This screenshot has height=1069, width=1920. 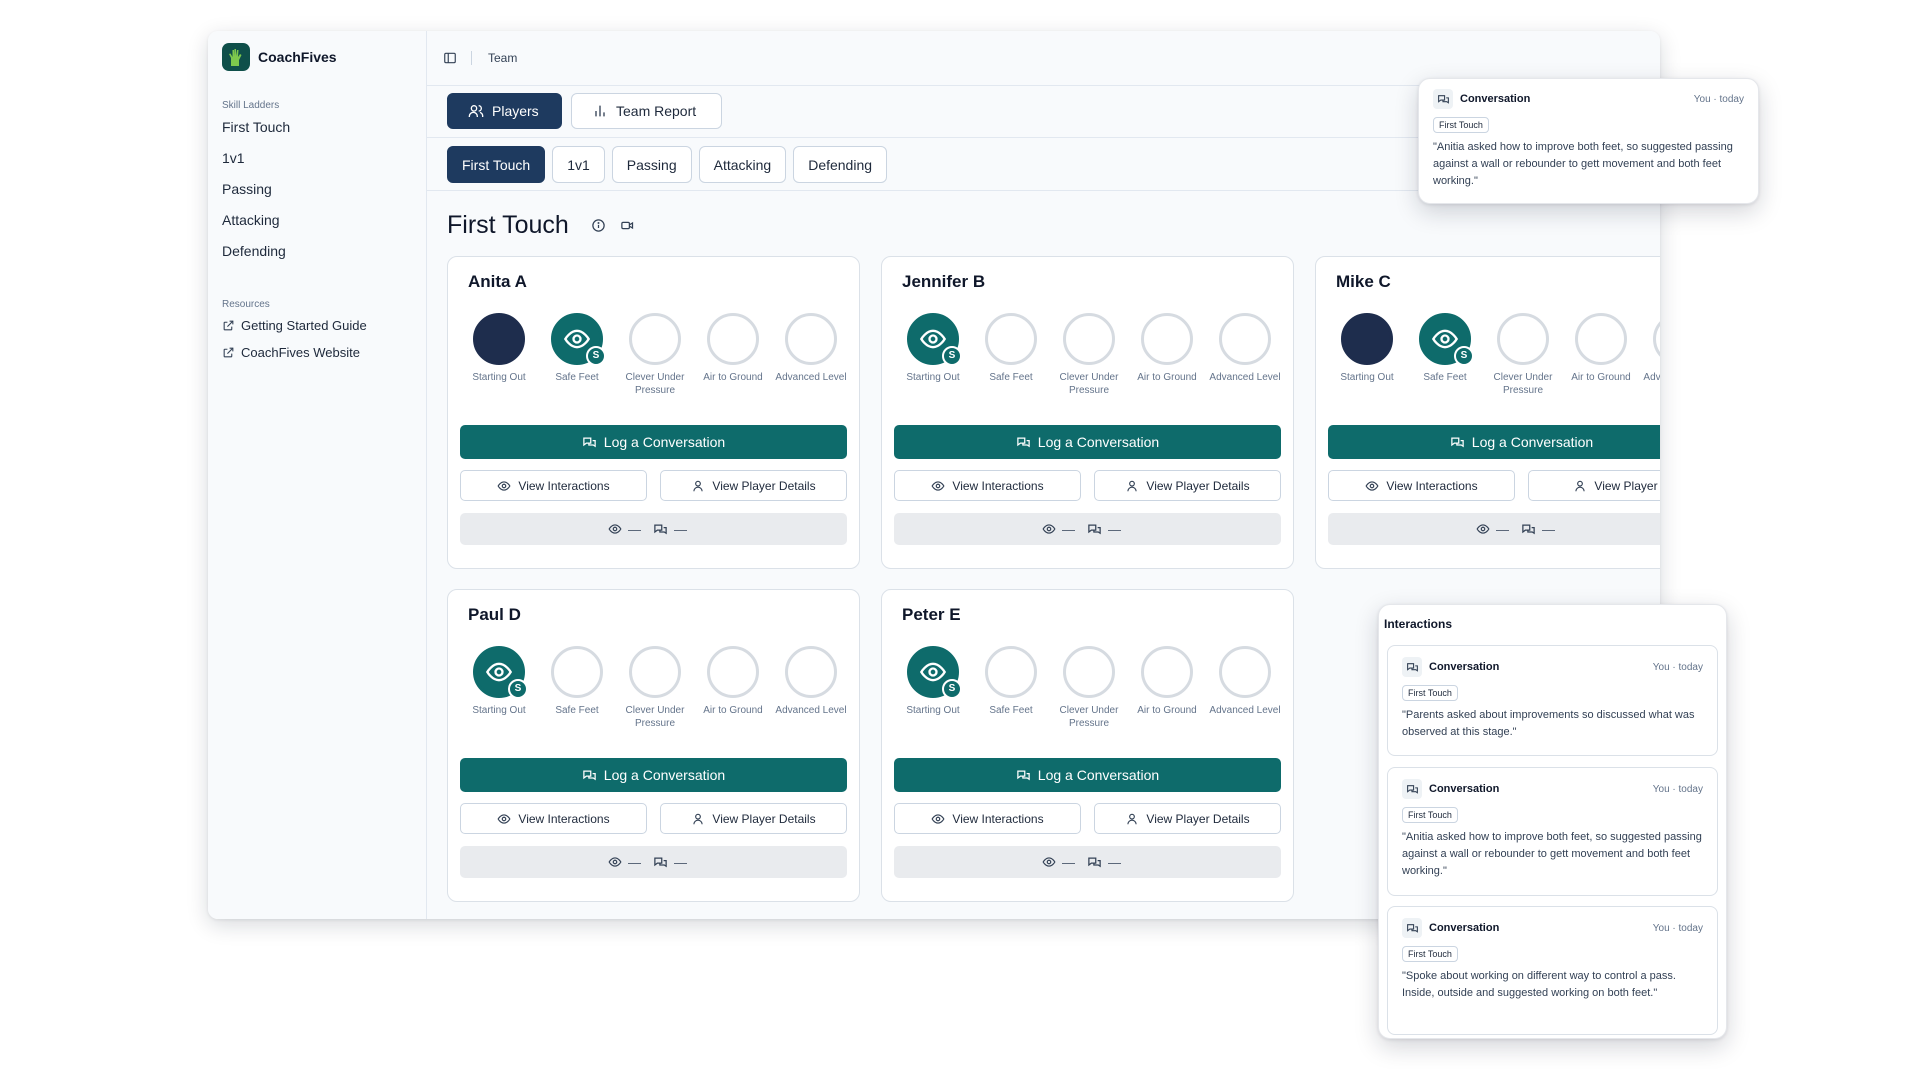 I want to click on view-player-details-button: View Player D, so click(x=1594, y=485).